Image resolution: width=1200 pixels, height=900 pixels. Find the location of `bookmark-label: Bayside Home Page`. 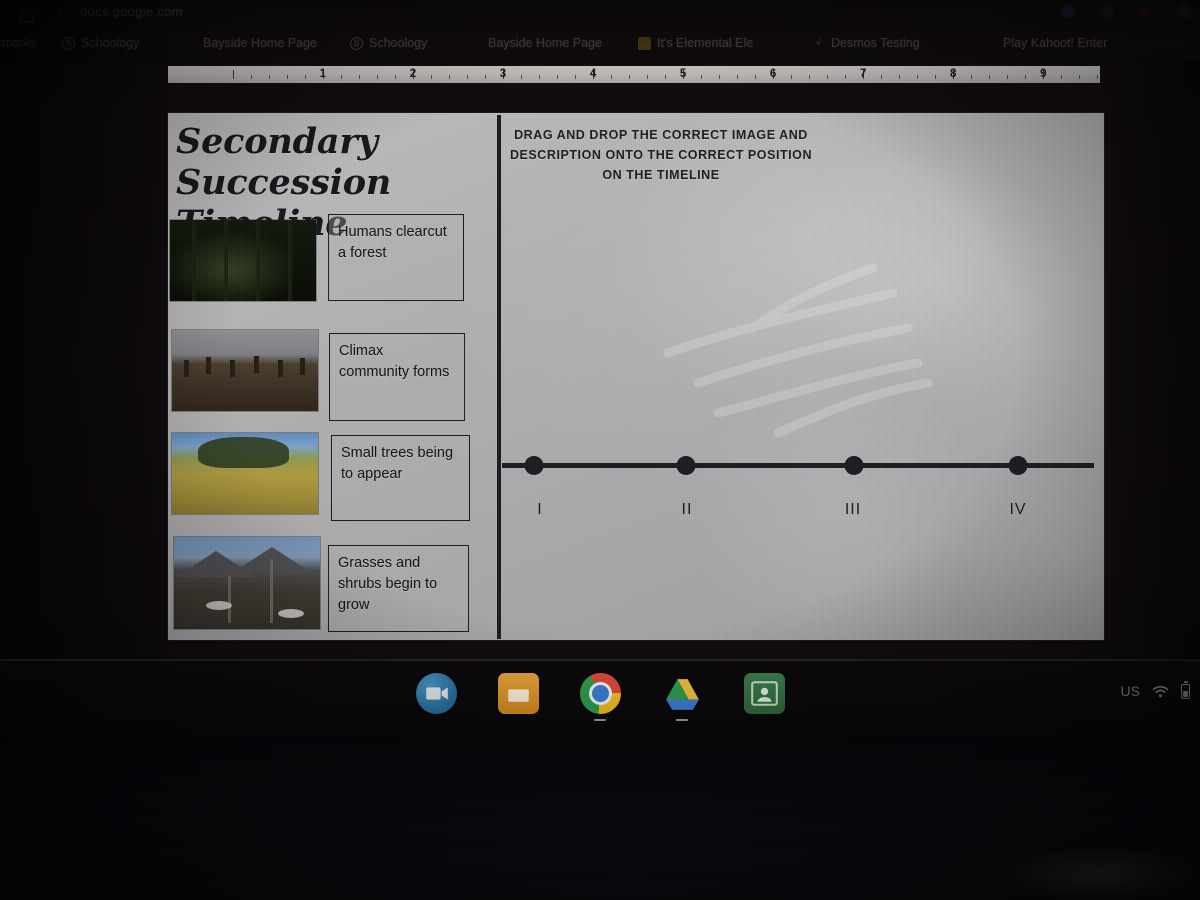

bookmark-label: Bayside Home Page is located at coordinates (260, 43).